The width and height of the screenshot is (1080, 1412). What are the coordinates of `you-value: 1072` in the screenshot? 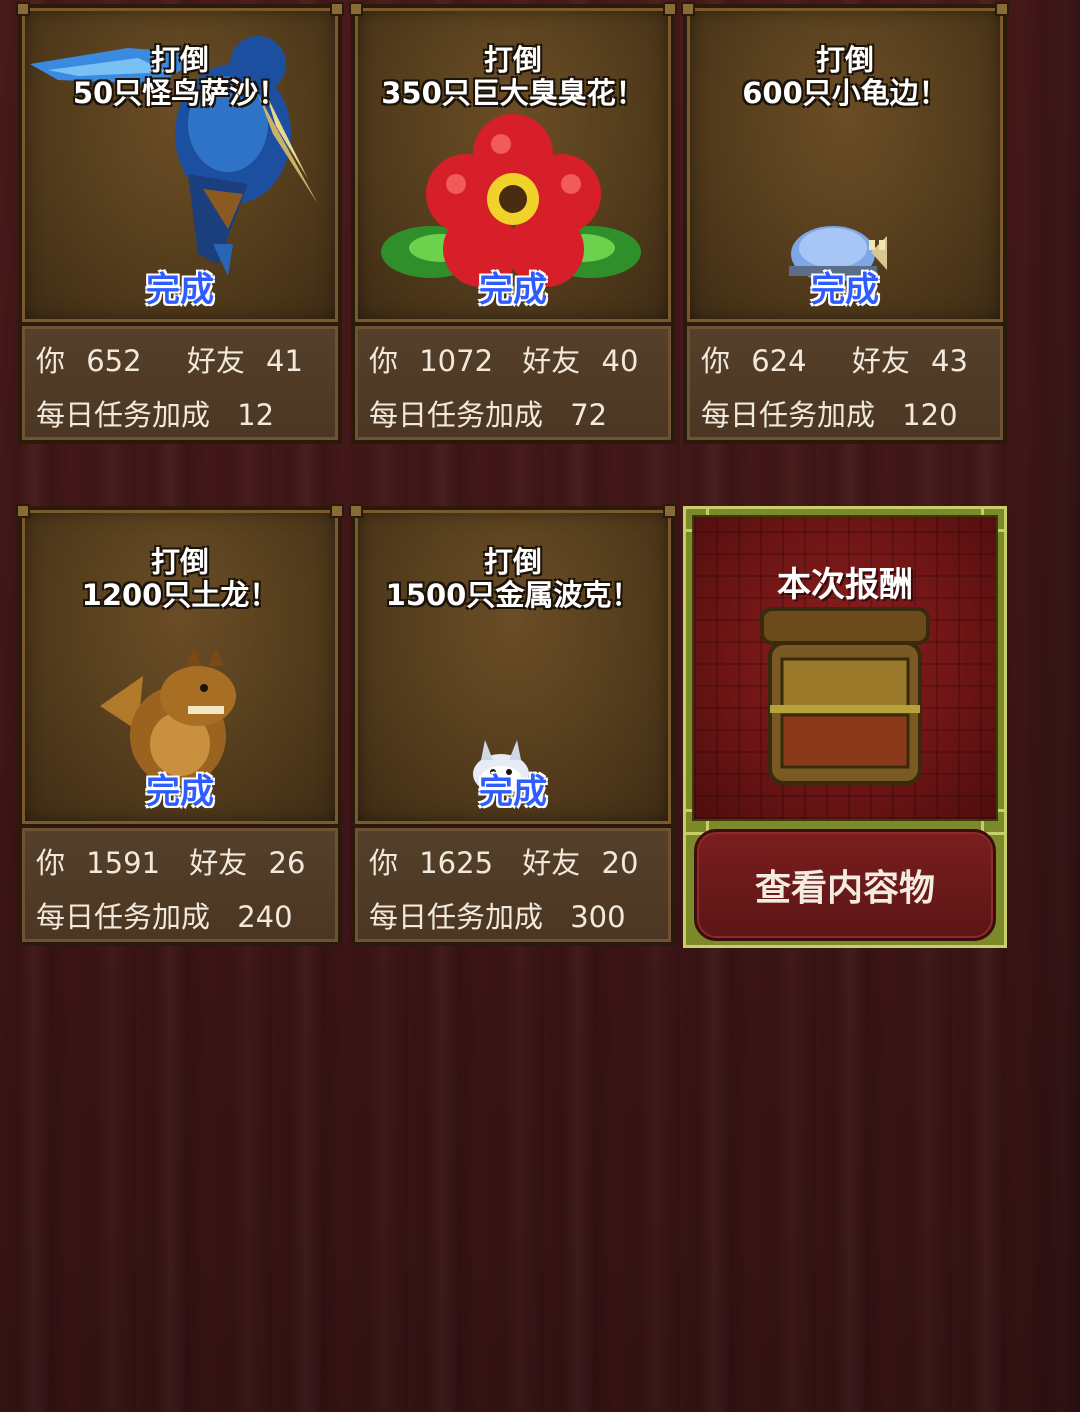 It's located at (456, 361).